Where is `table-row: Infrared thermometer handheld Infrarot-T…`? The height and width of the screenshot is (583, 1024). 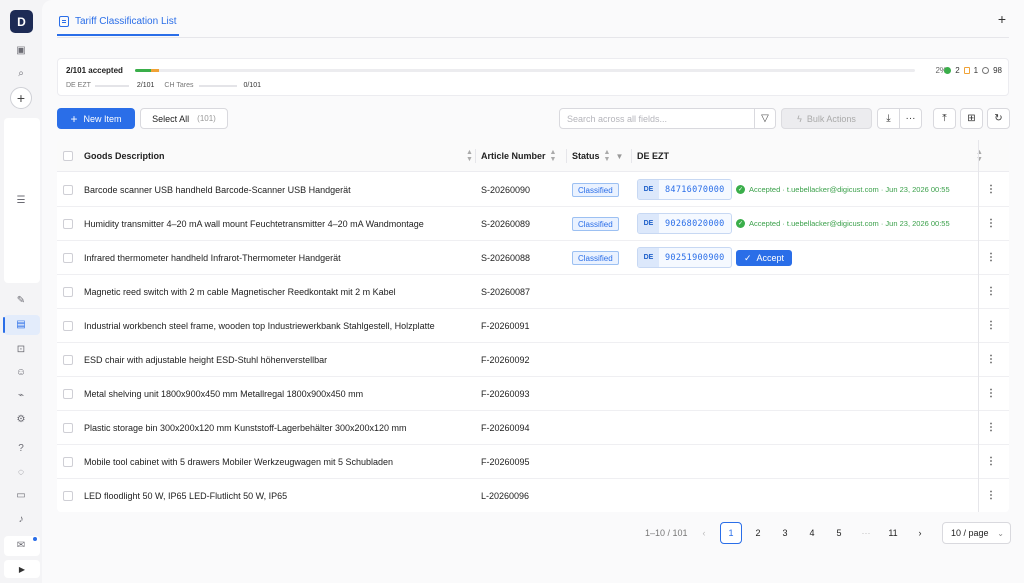 table-row: Infrared thermometer handheld Infrarot-T… is located at coordinates (533, 258).